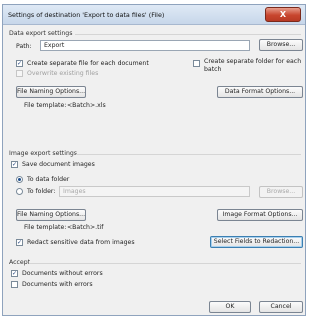 The height and width of the screenshot is (322, 320). I want to click on image-folder-input: Images, so click(154, 191).